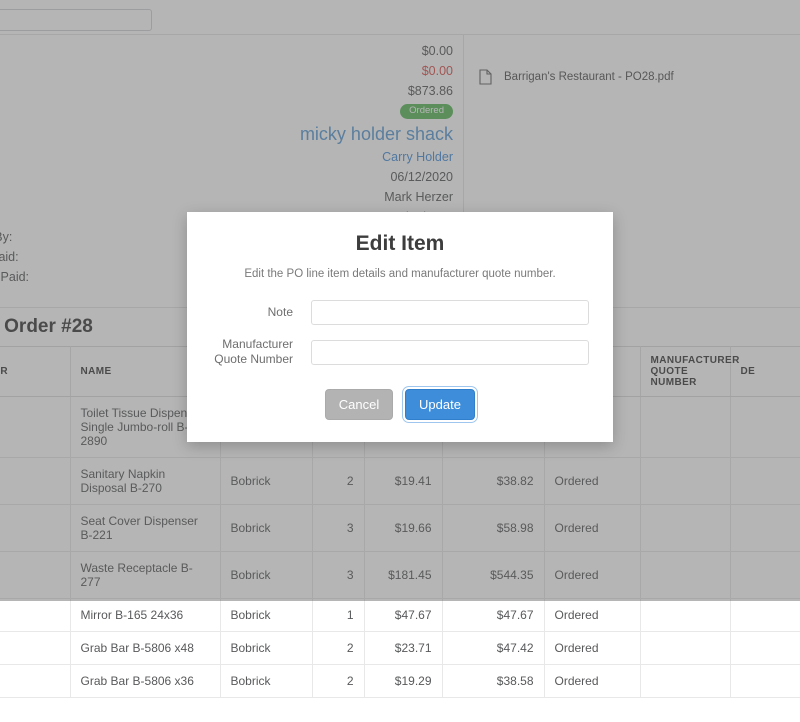 Image resolution: width=800 pixels, height=722 pixels. Describe the element at coordinates (145, 648) in the screenshot. I see `cell-name: Grab Bar B-5806 x48` at that location.